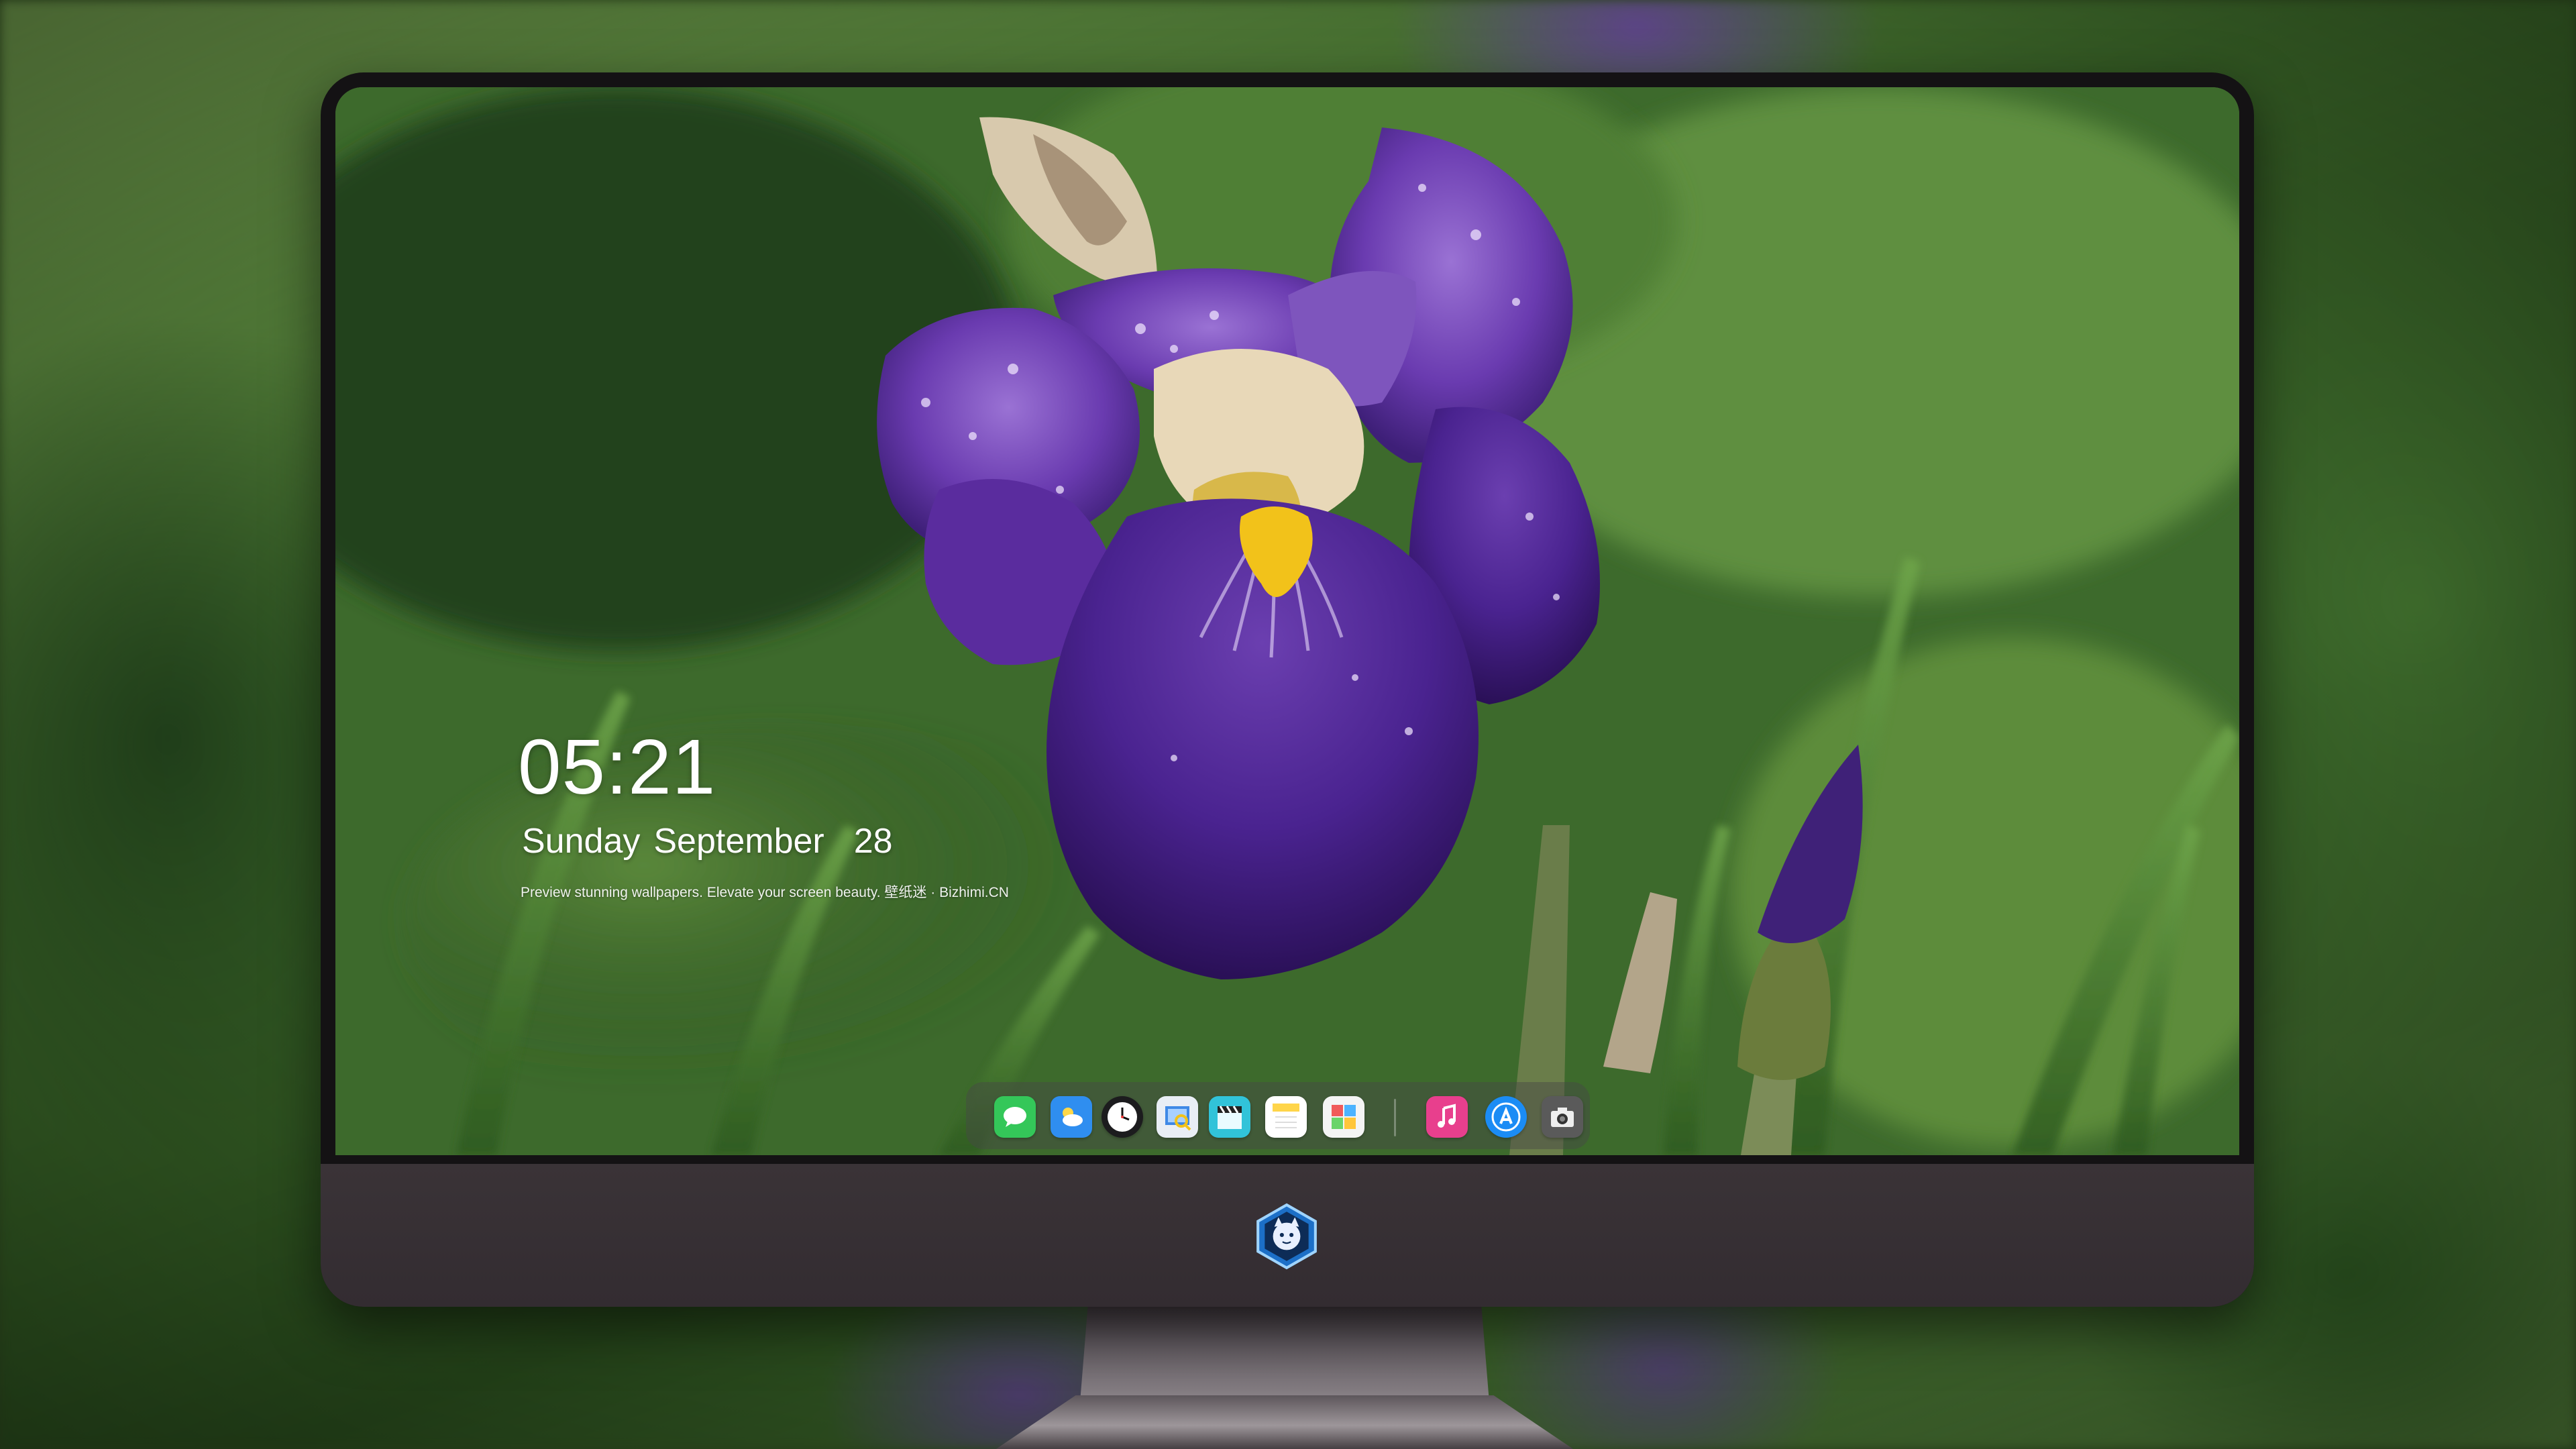 The width and height of the screenshot is (2576, 1449). What do you see at coordinates (1284, 1422) in the screenshot?
I see `monitor-stand-base` at bounding box center [1284, 1422].